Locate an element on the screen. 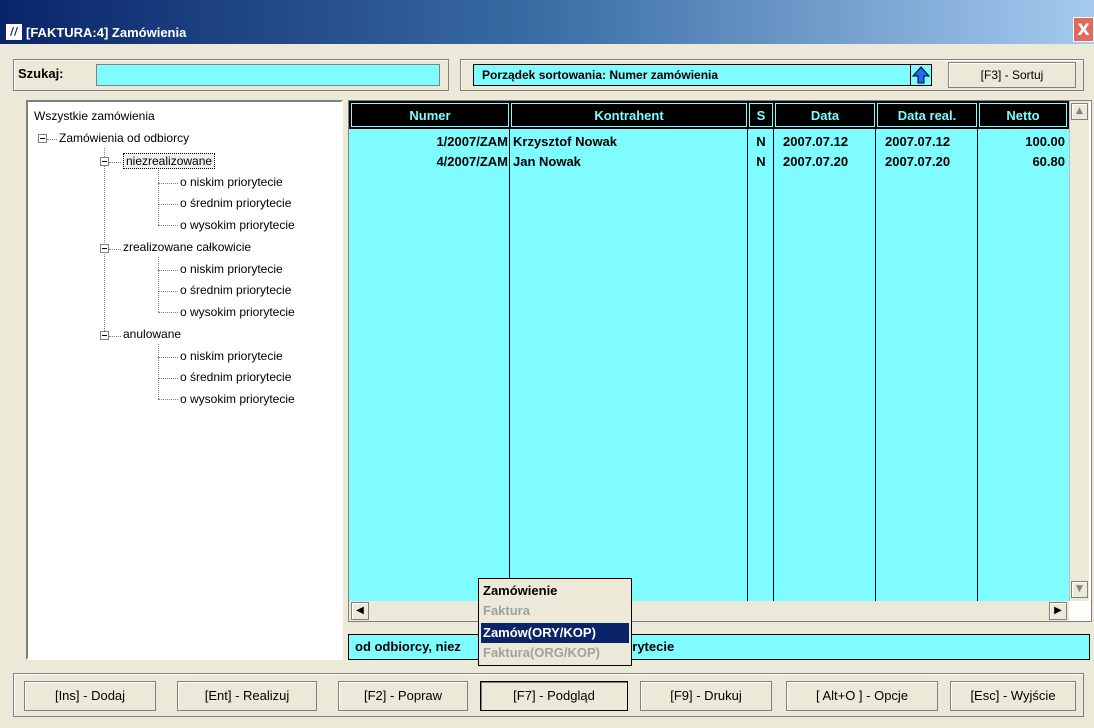  cell-data-real: 2007.07.12 is located at coordinates (930, 142).